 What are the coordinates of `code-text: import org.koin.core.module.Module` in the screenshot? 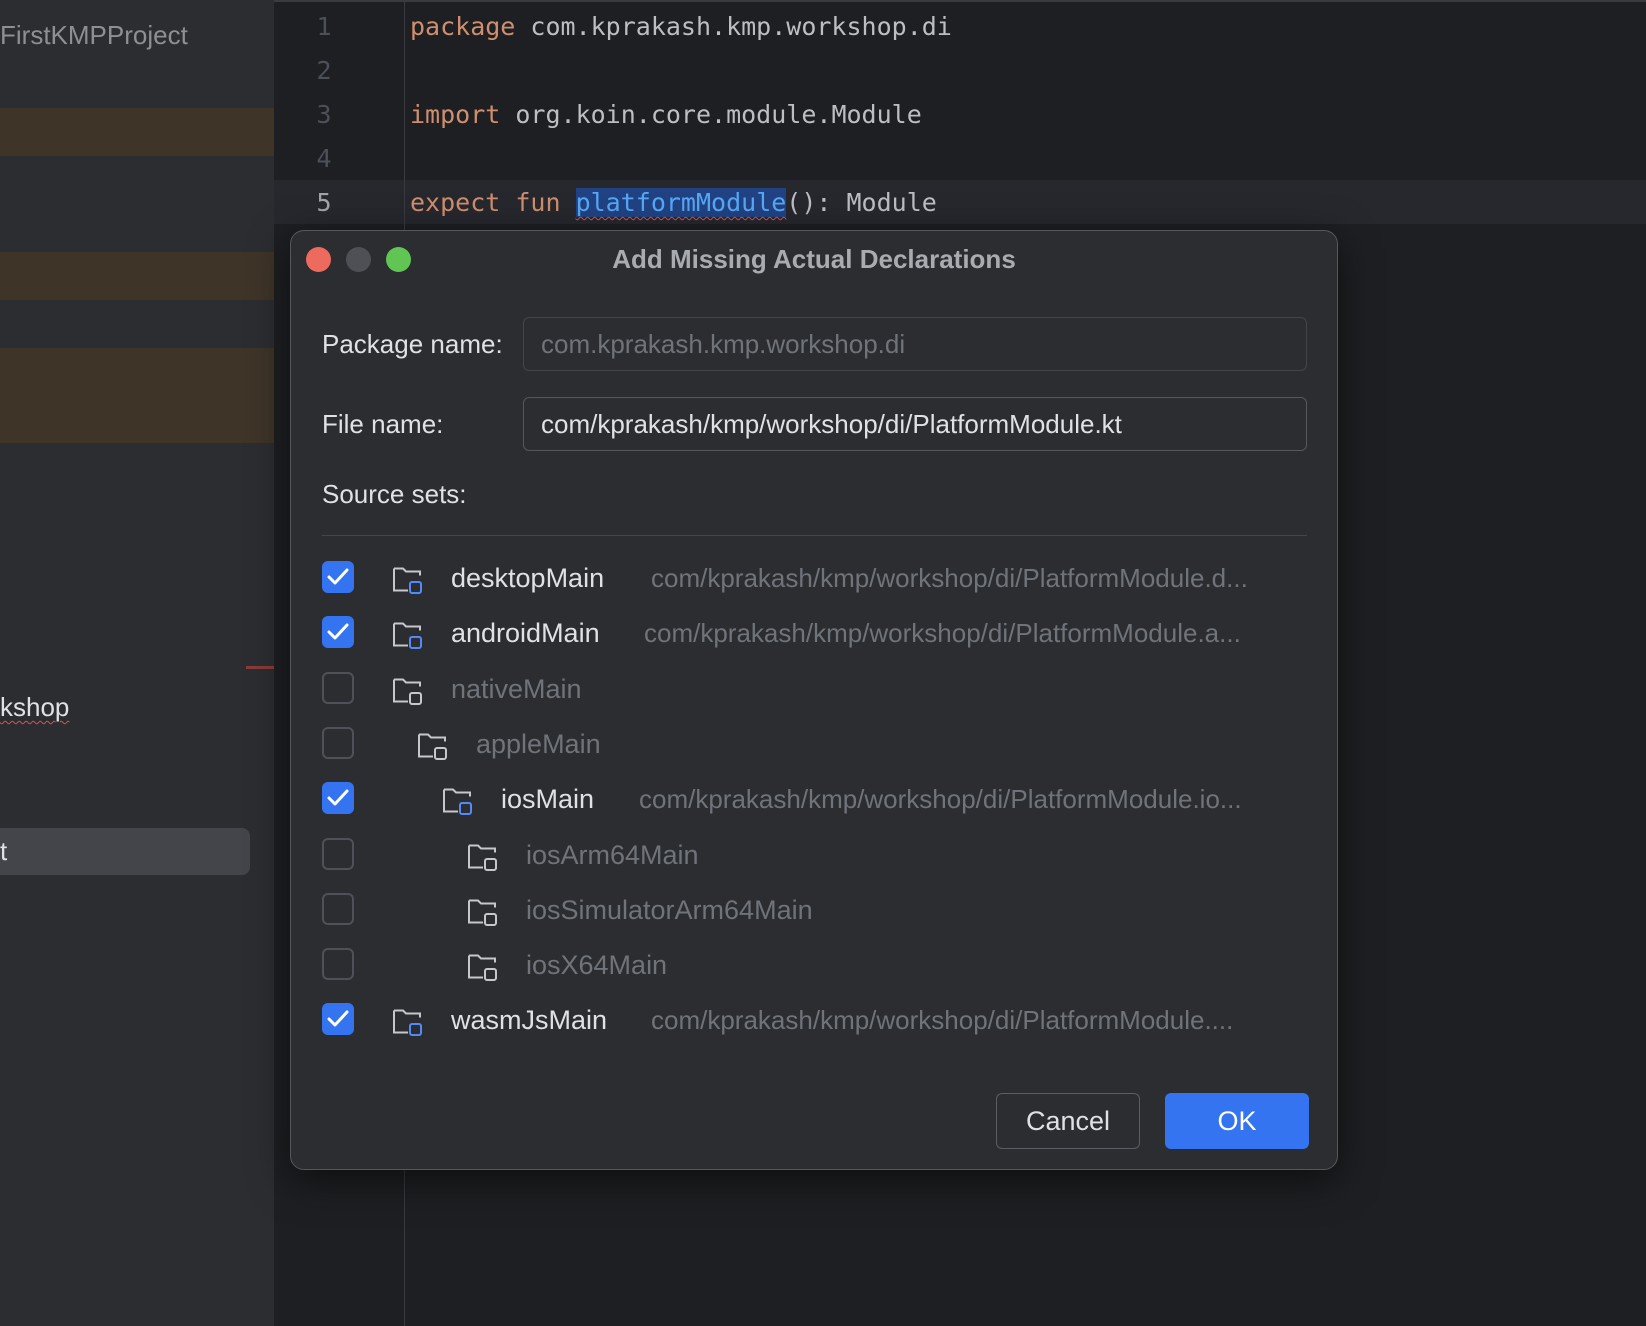 It's located at (666, 115).